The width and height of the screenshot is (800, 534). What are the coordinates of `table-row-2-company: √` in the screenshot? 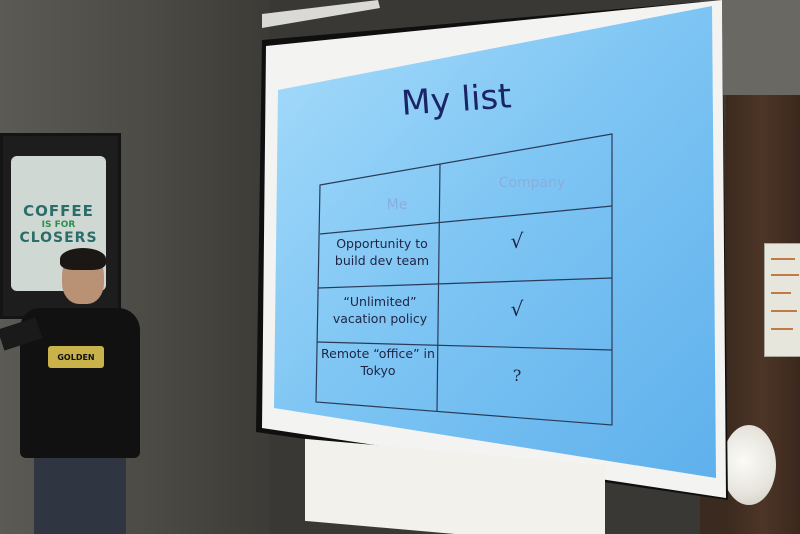 It's located at (517, 309).